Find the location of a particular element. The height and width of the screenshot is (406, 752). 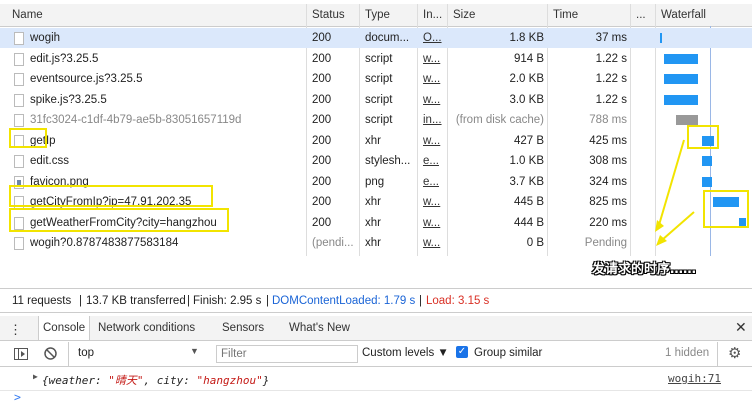

group-similar-checkbox: ✓ is located at coordinates (462, 352).